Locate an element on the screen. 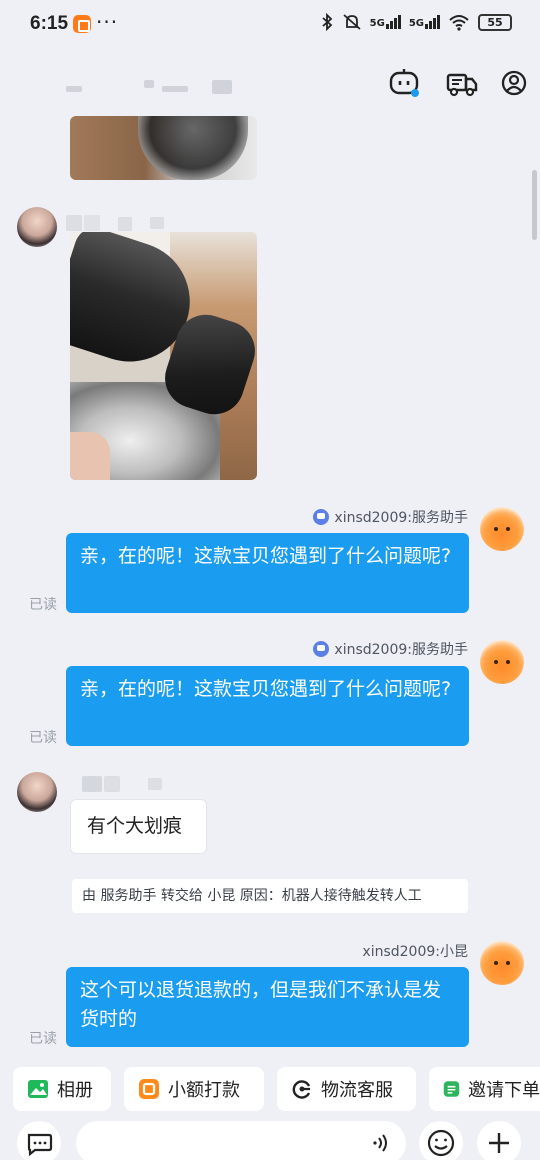 This screenshot has height=1160, width=540. photo-hand is located at coordinates (90, 456).